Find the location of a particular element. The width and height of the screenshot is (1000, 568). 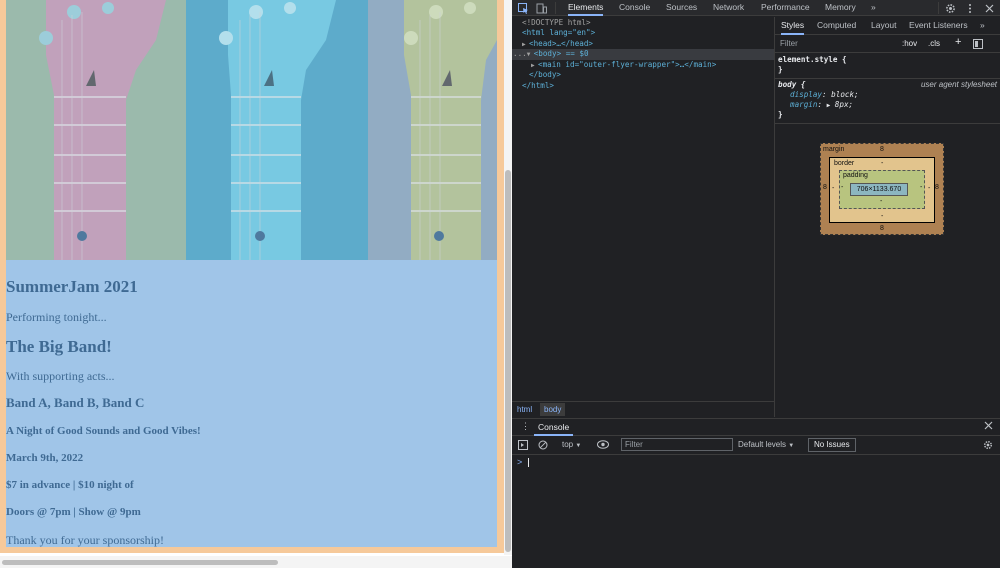

rule-prop-margin: margin: ▶ 8px; is located at coordinates (815, 105).